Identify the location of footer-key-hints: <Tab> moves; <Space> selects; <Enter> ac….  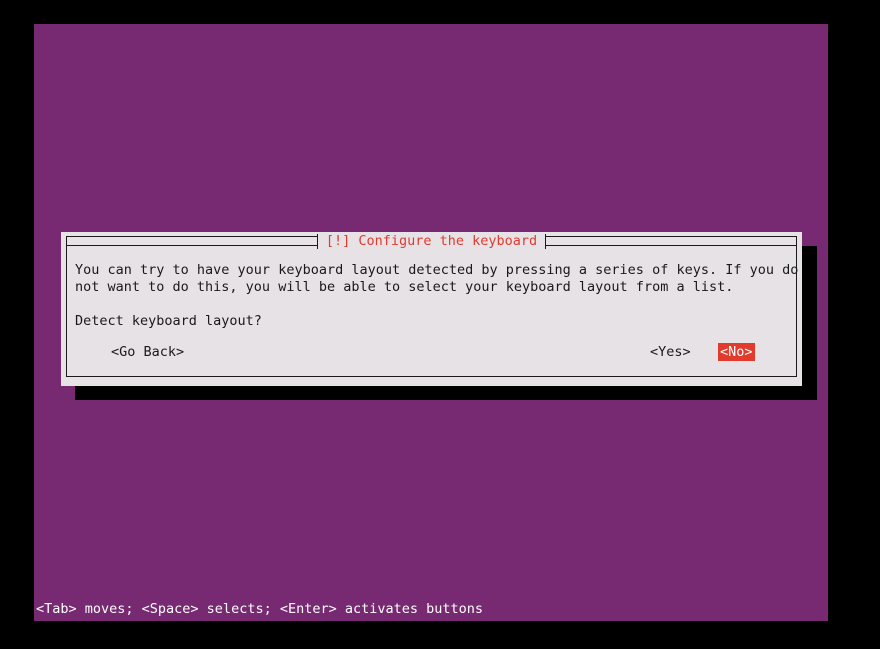
(260, 609).